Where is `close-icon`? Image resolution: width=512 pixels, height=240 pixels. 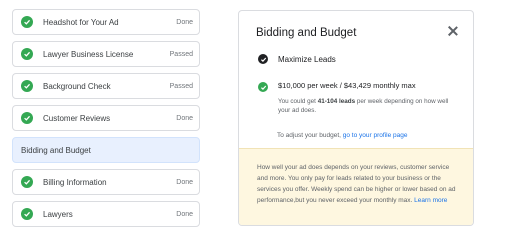
close-icon is located at coordinates (453, 31).